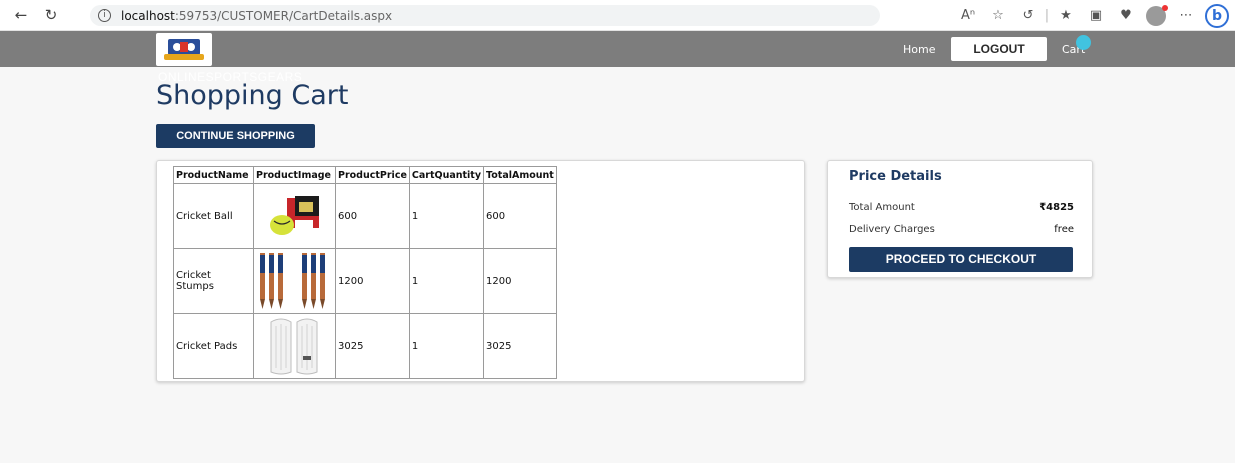  I want to click on delivery-charges-value: free, so click(1064, 229).